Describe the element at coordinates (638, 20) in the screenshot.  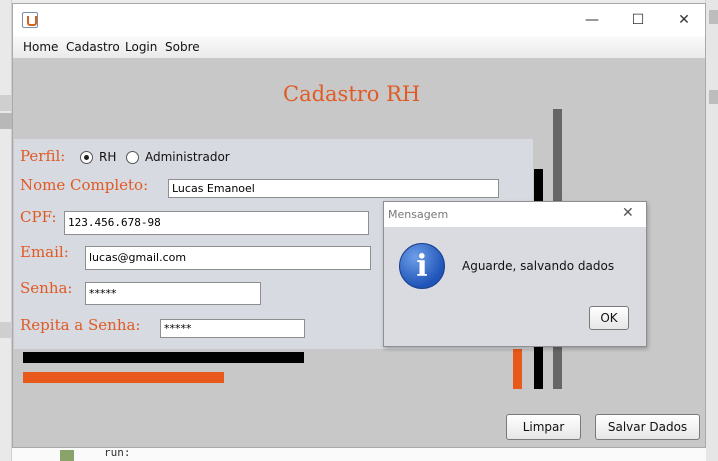
I see `maximize-button: ☐` at that location.